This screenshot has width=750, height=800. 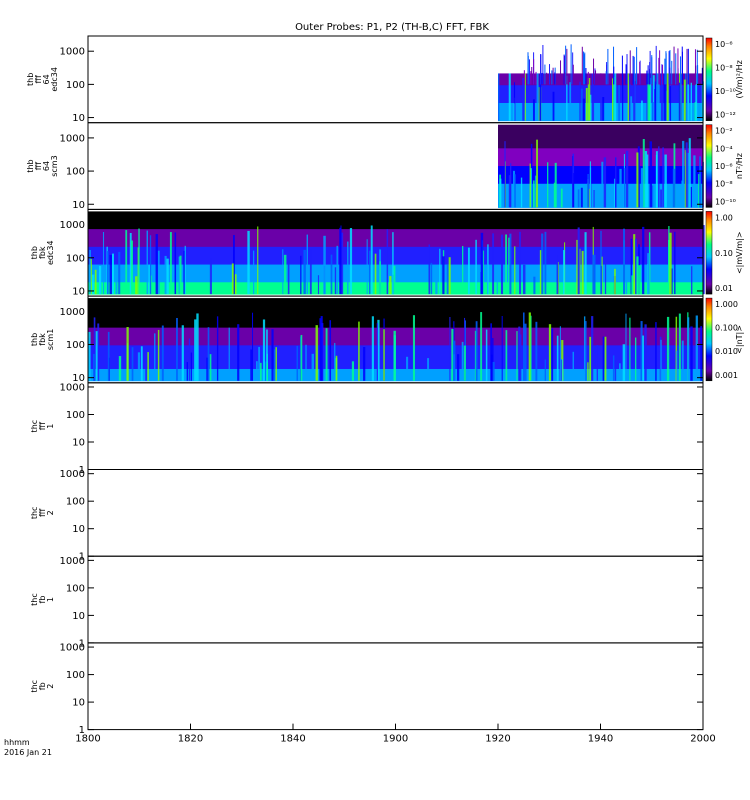 What do you see at coordinates (739, 79) in the screenshot?
I see `colorbar-unit-label: (V/m)²/Hz` at bounding box center [739, 79].